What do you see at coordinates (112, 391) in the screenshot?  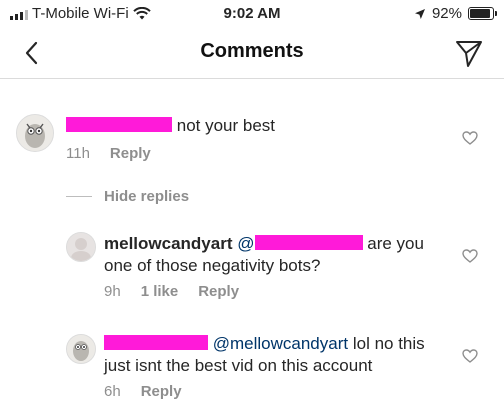 I see `reply-time: 6h` at bounding box center [112, 391].